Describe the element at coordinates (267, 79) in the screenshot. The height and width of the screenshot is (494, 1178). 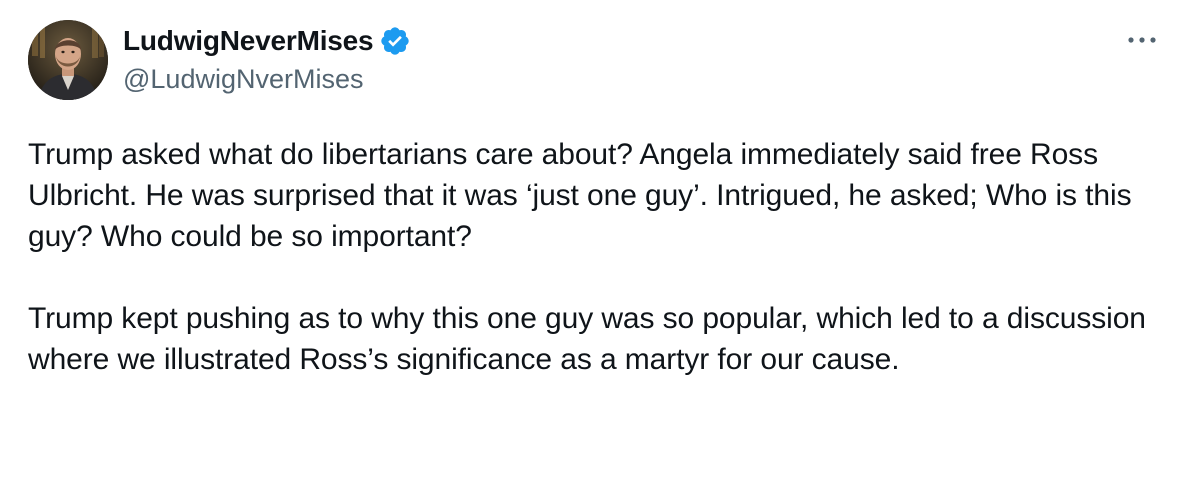
I see `author-handle: @LudwigNverMises` at that location.